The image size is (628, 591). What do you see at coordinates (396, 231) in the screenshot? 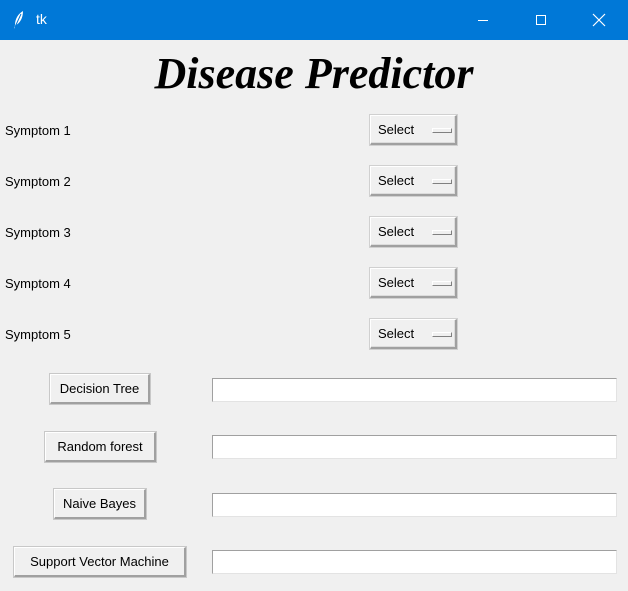
I see `symptom-3-value: Select` at bounding box center [396, 231].